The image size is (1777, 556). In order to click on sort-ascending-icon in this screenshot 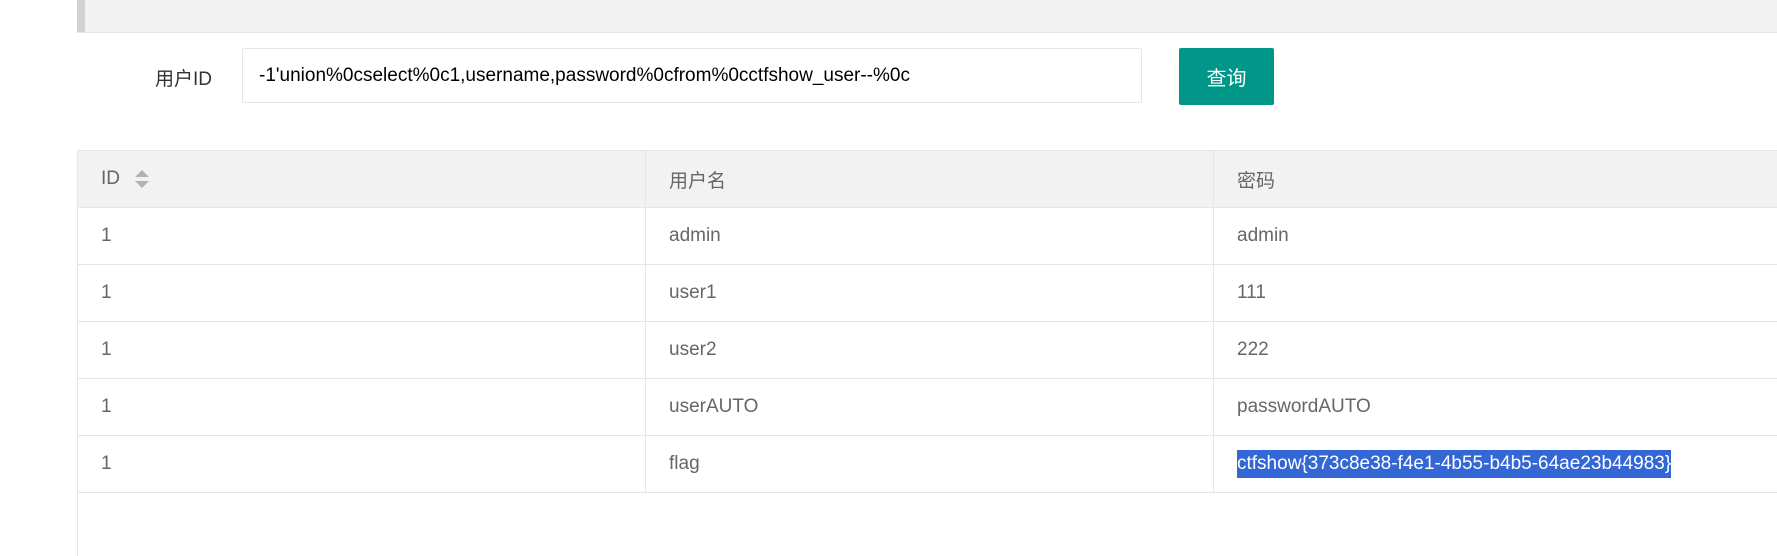, I will do `click(142, 173)`.